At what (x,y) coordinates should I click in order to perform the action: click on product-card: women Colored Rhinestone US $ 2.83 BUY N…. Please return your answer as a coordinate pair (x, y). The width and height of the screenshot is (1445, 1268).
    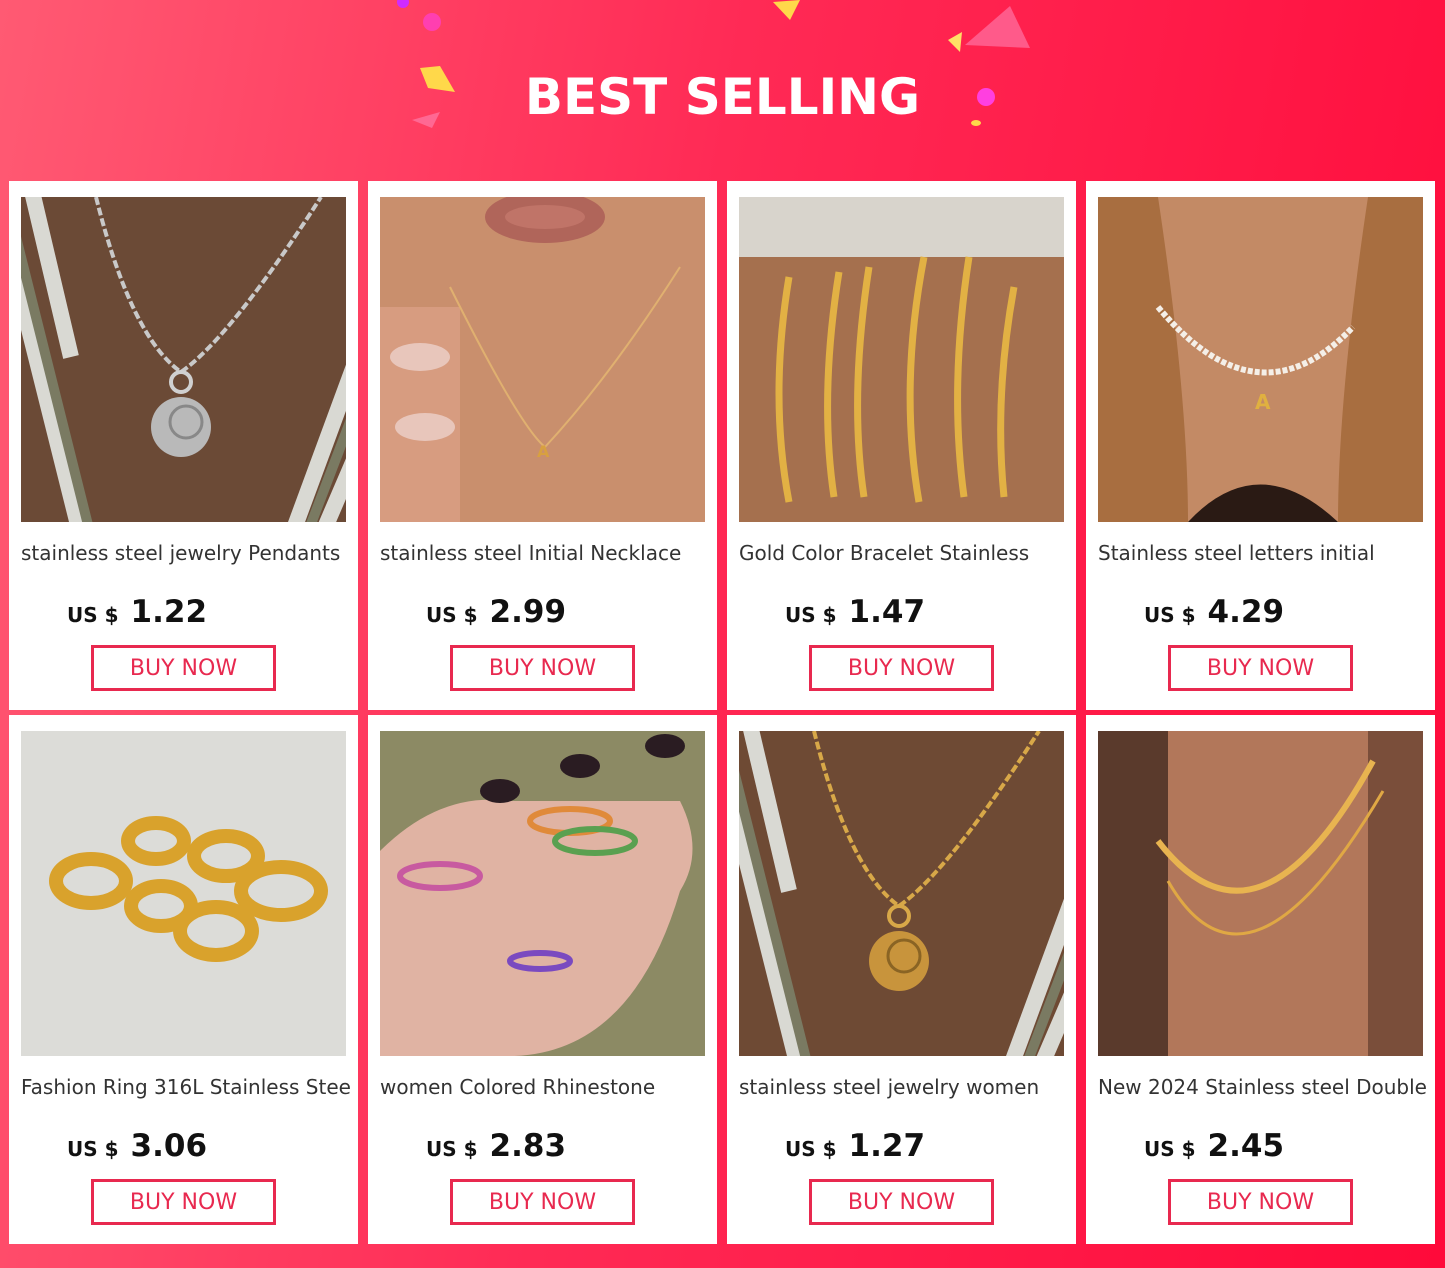
    Looking at the image, I should click on (542, 979).